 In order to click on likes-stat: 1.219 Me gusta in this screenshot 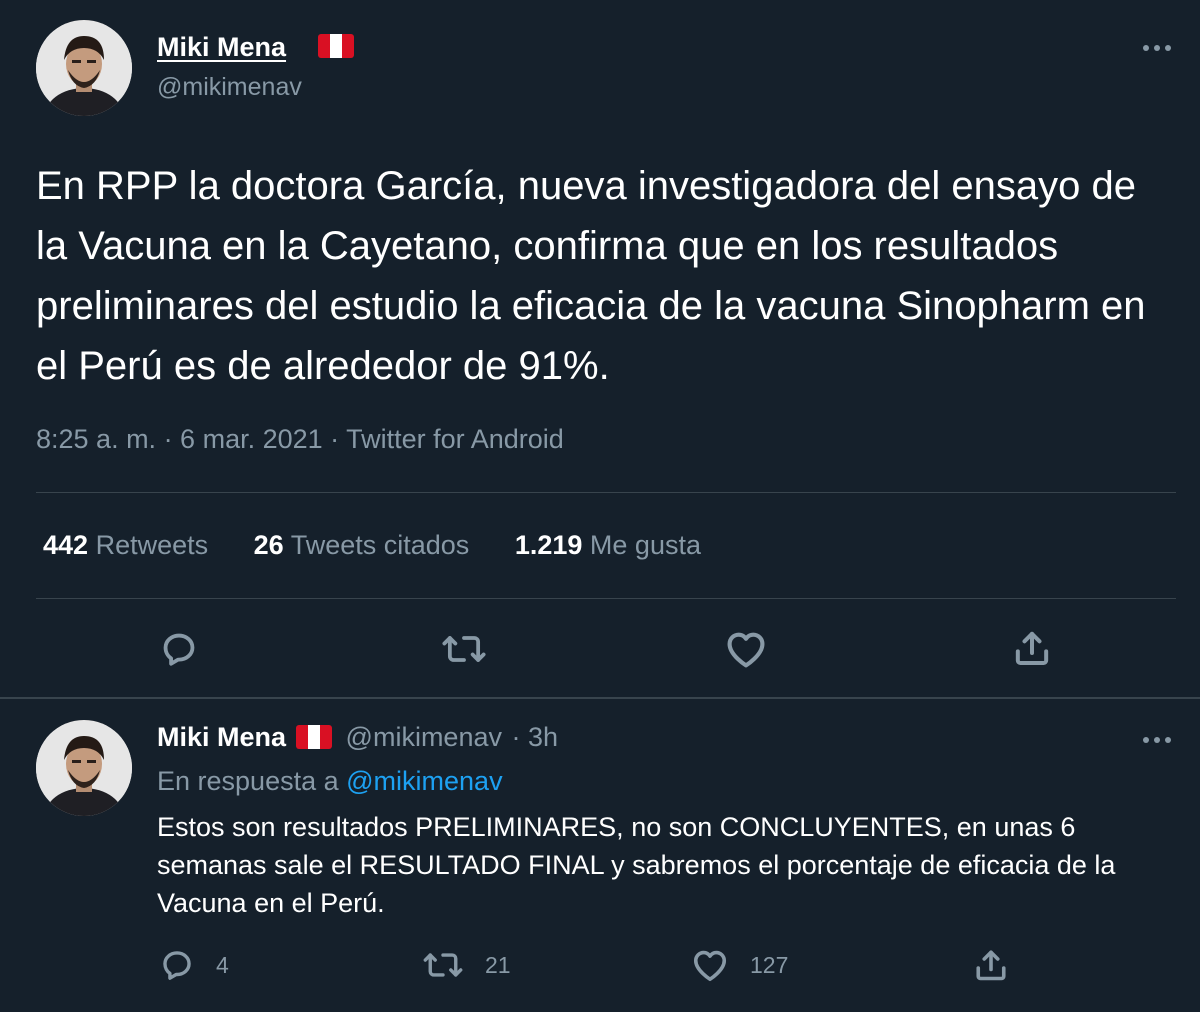, I will do `click(608, 545)`.